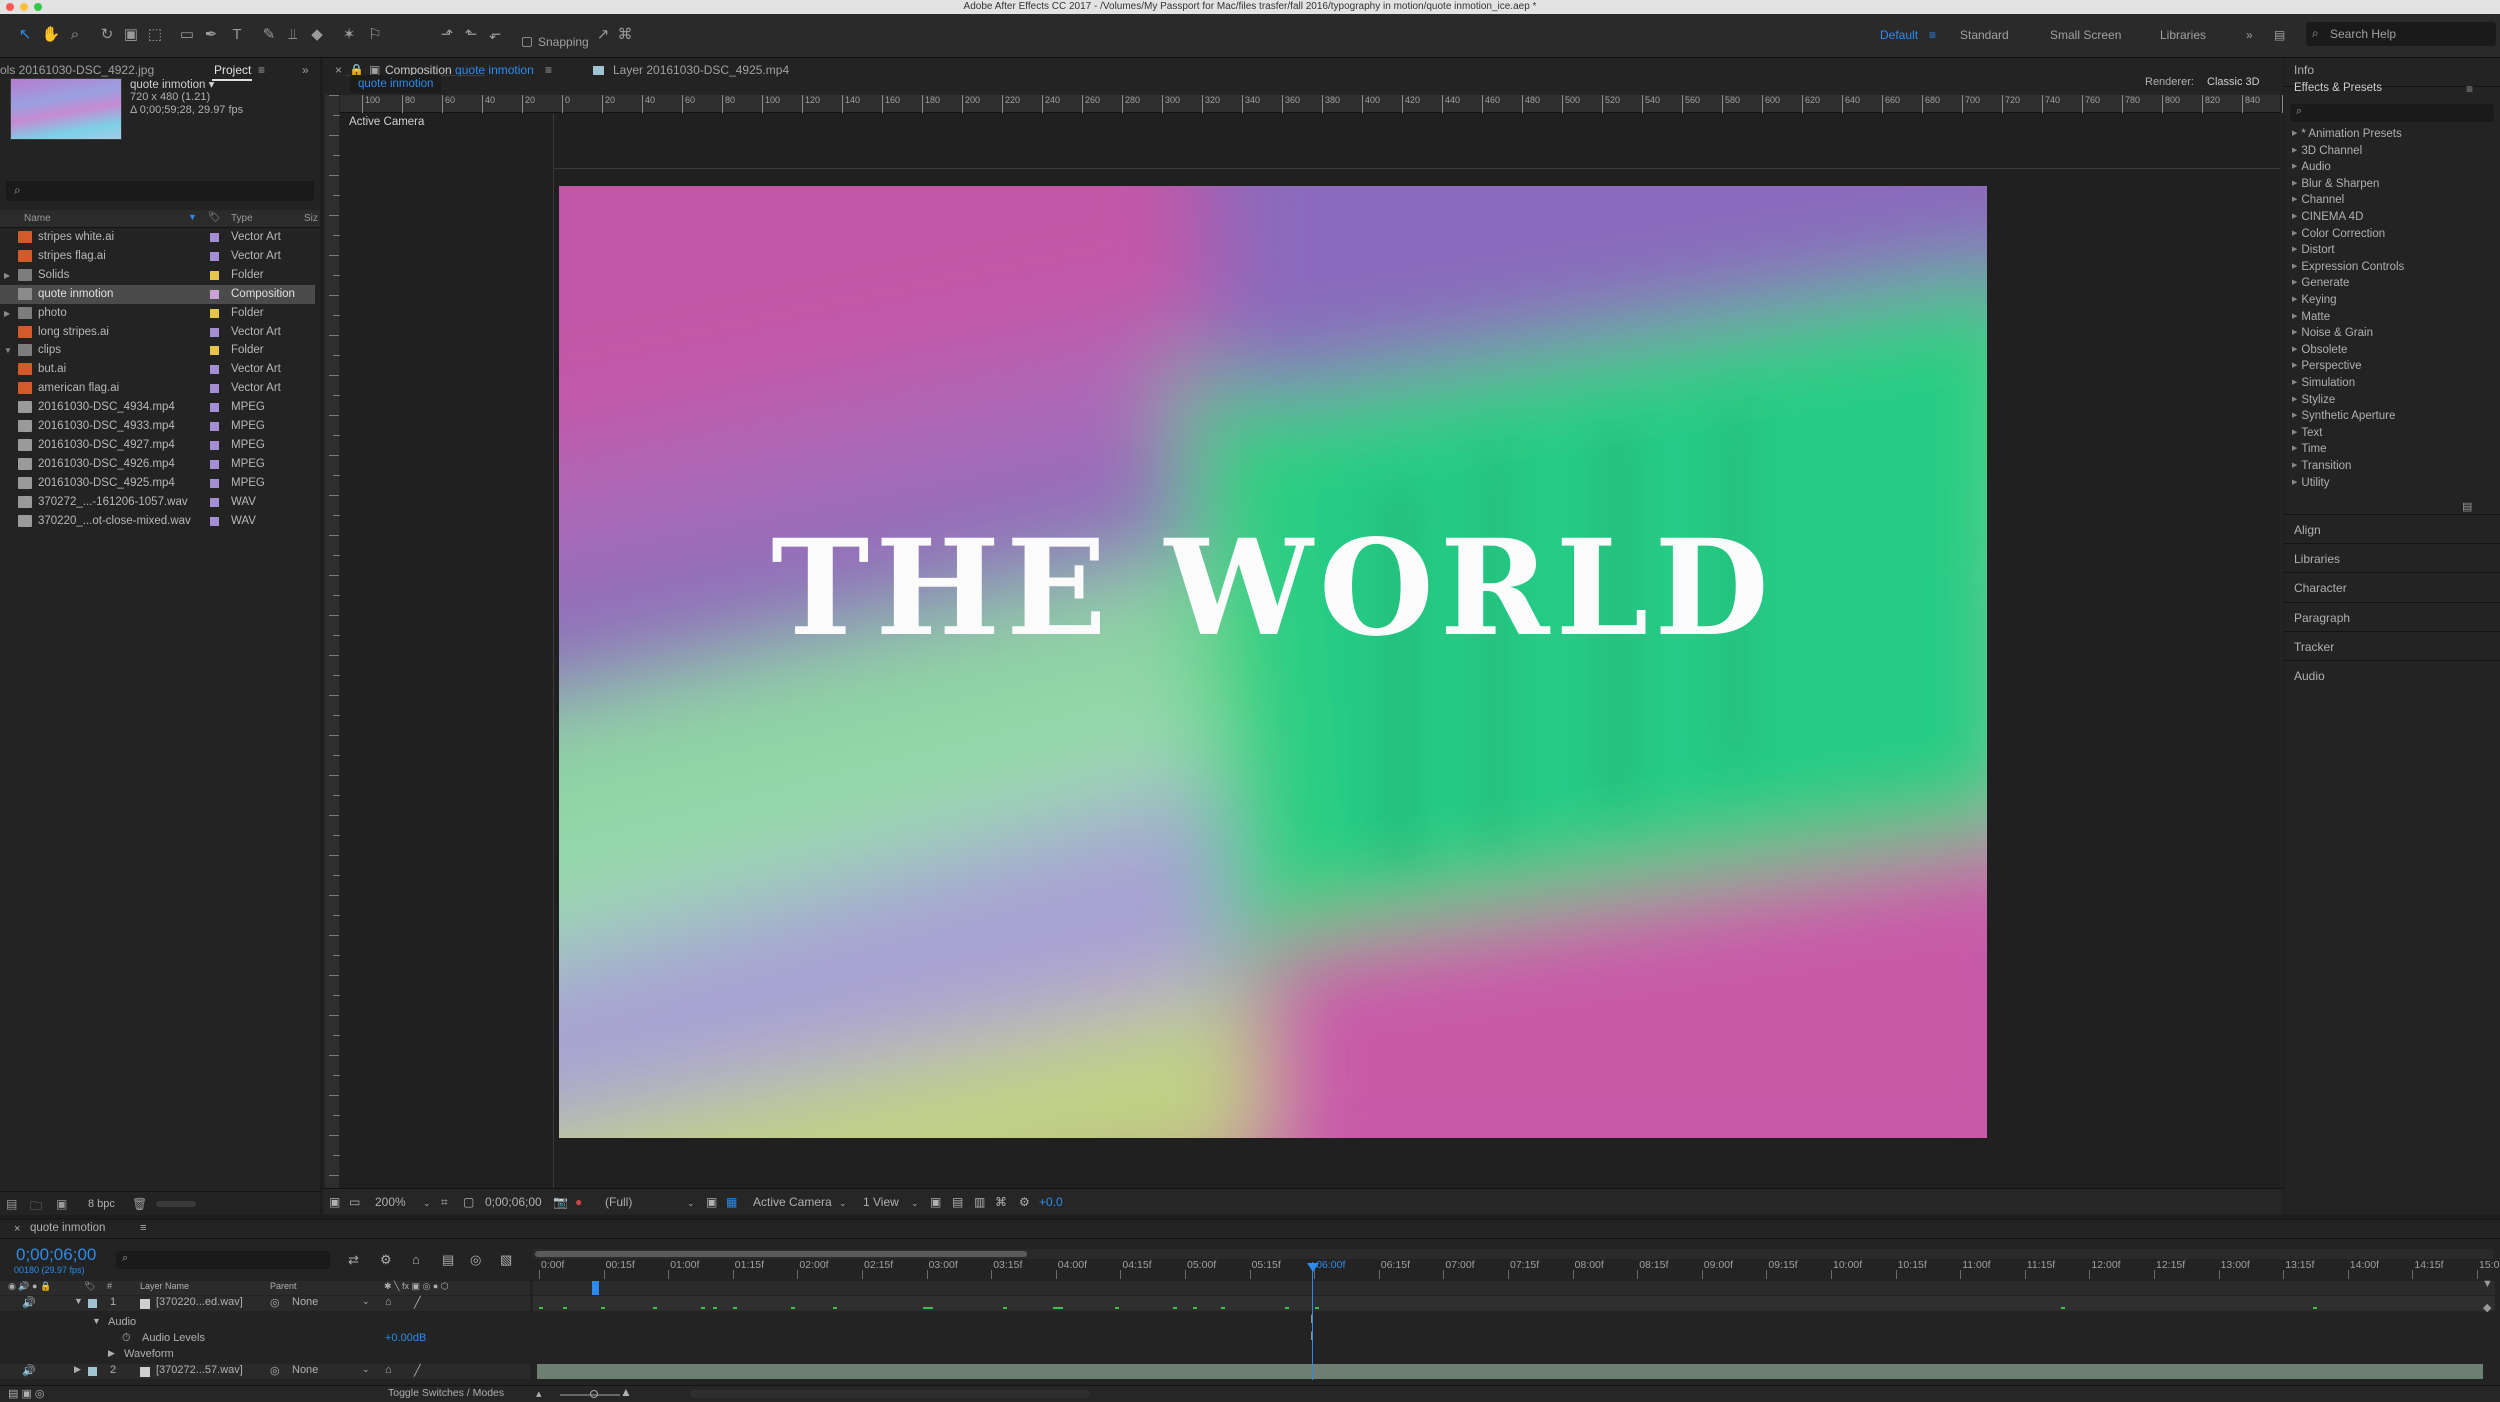 Image resolution: width=2500 pixels, height=1402 pixels. I want to click on timeline-current-time: 0;00;06;00, so click(56, 1255).